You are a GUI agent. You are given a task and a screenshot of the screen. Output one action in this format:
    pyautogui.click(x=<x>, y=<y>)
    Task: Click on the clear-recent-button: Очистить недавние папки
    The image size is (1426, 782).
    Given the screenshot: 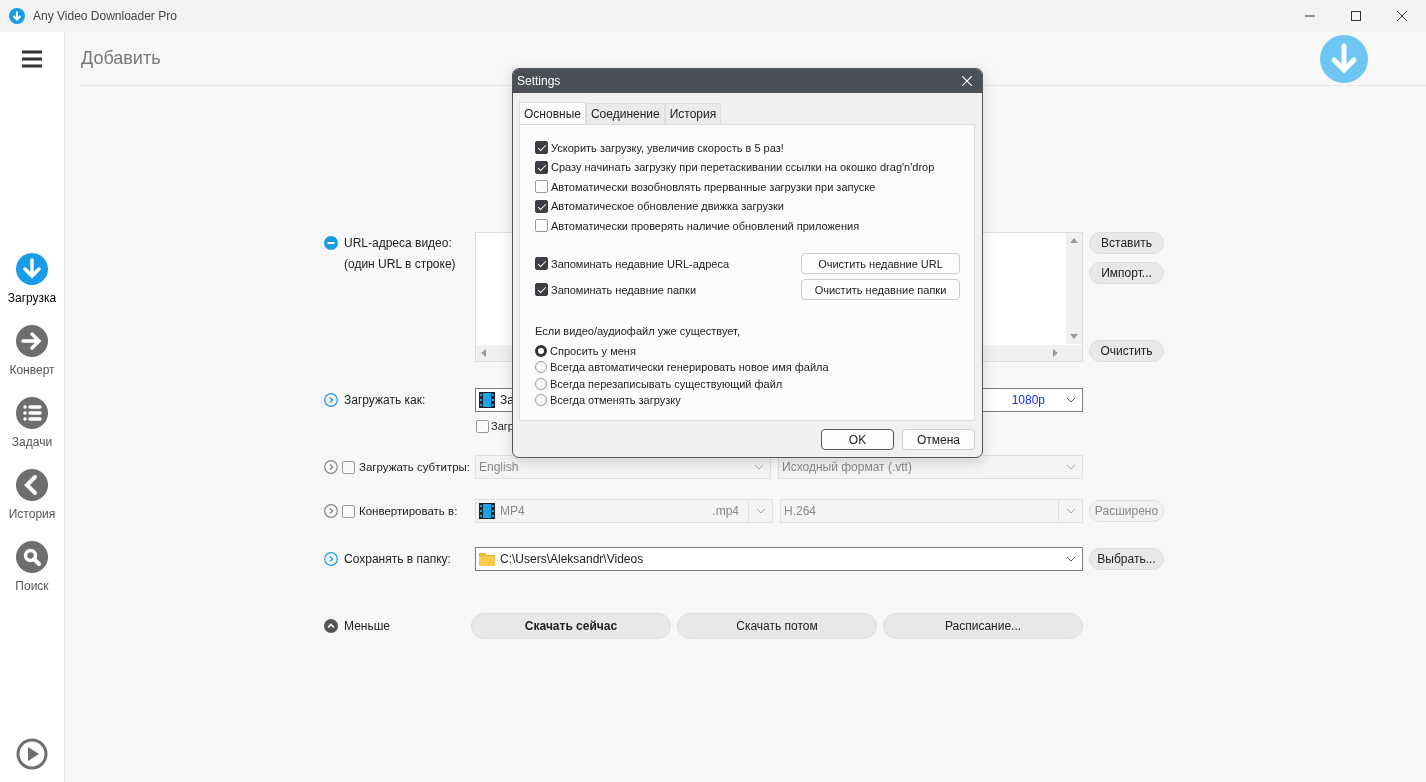 What is the action you would take?
    pyautogui.click(x=880, y=289)
    